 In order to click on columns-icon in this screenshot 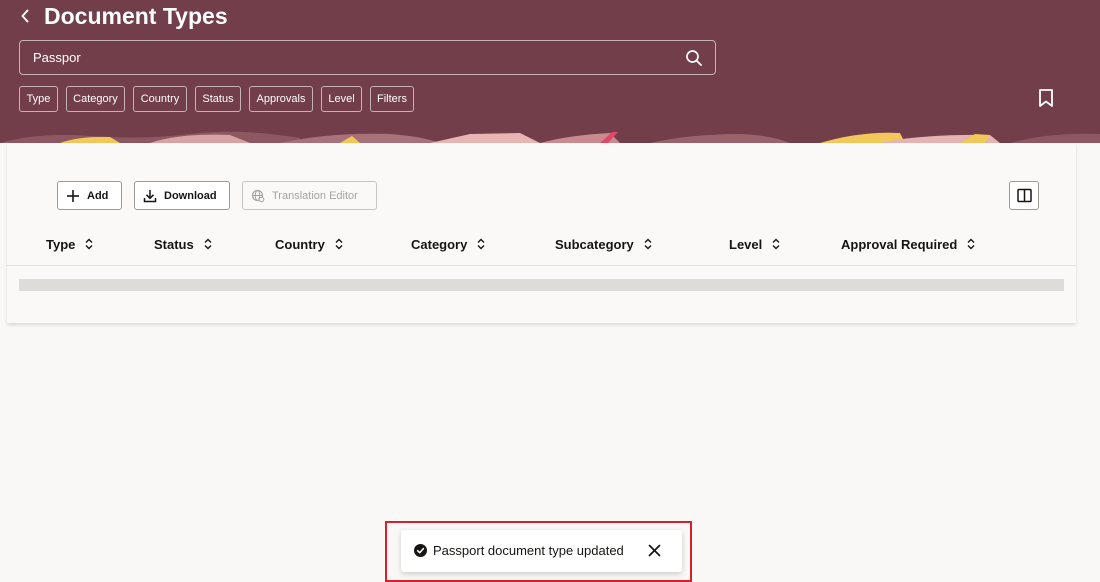, I will do `click(1024, 195)`.